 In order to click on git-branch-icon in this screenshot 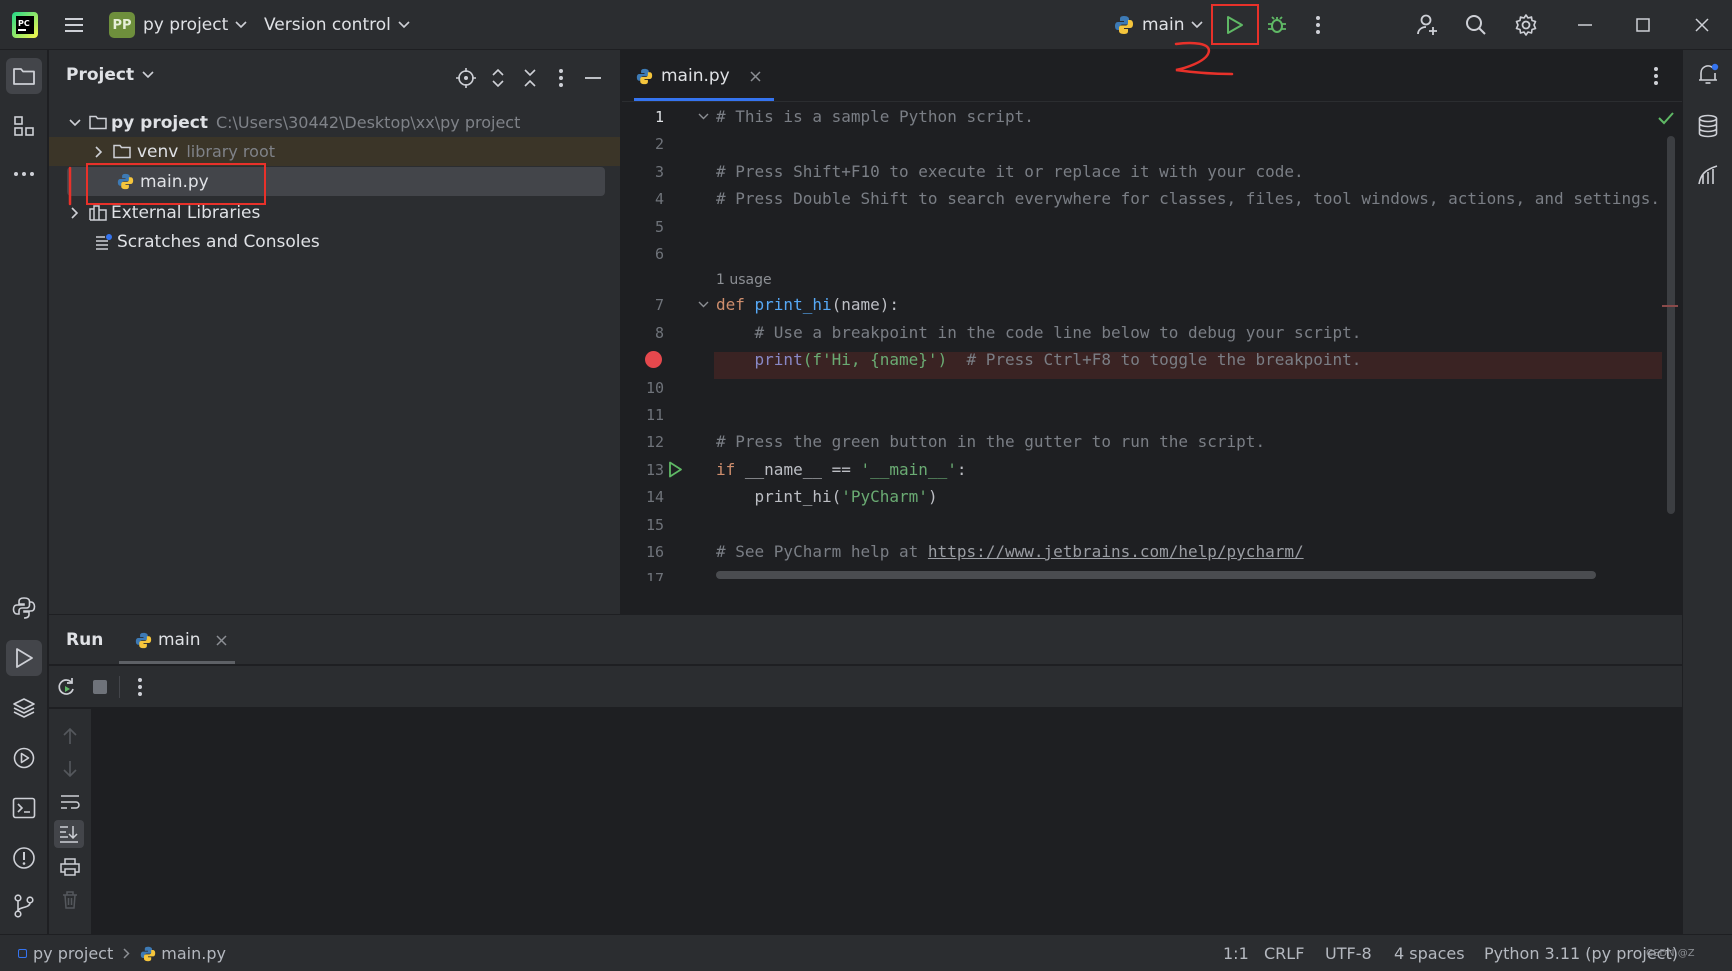, I will do `click(24, 906)`.